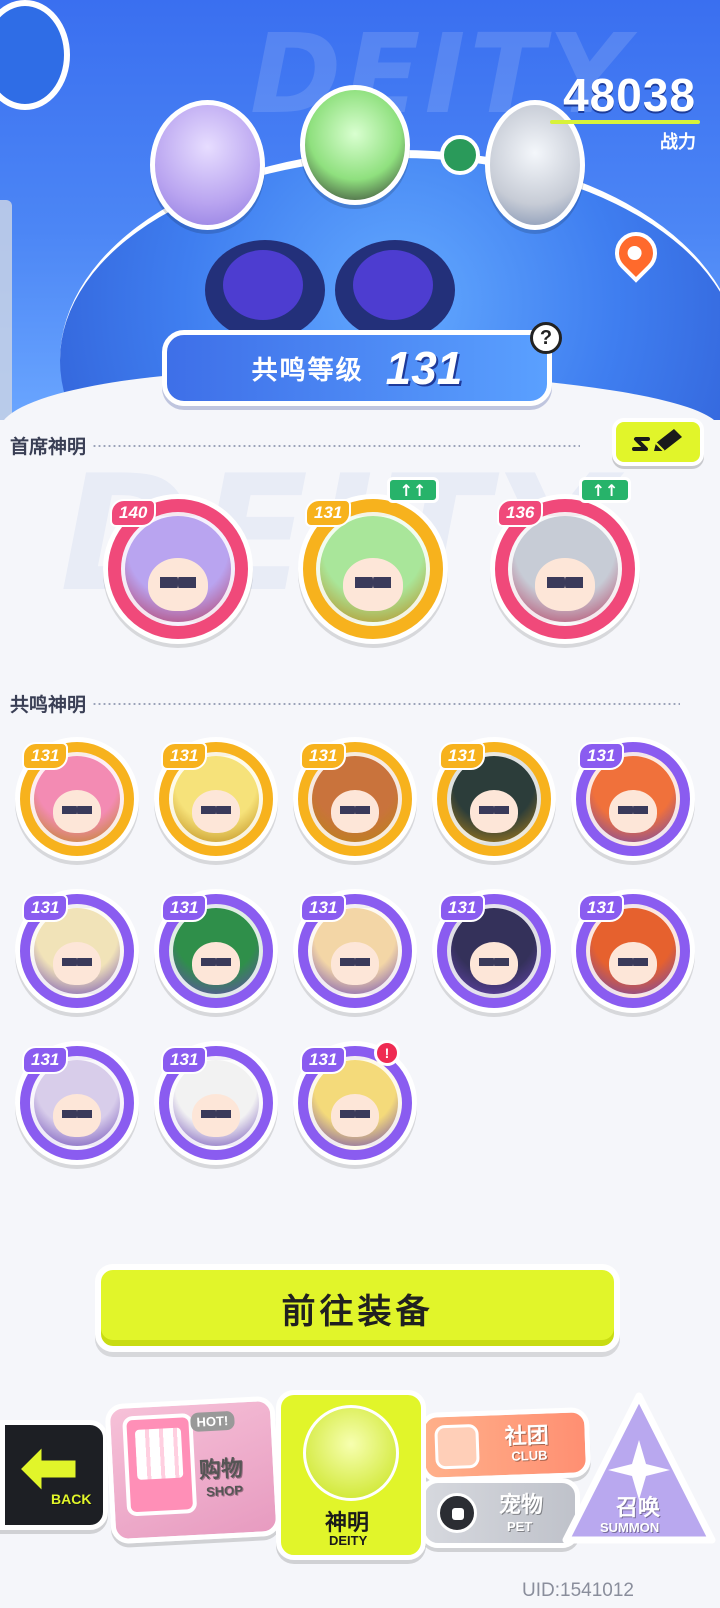  What do you see at coordinates (221, 1470) in the screenshot?
I see `shop-label: 购物` at bounding box center [221, 1470].